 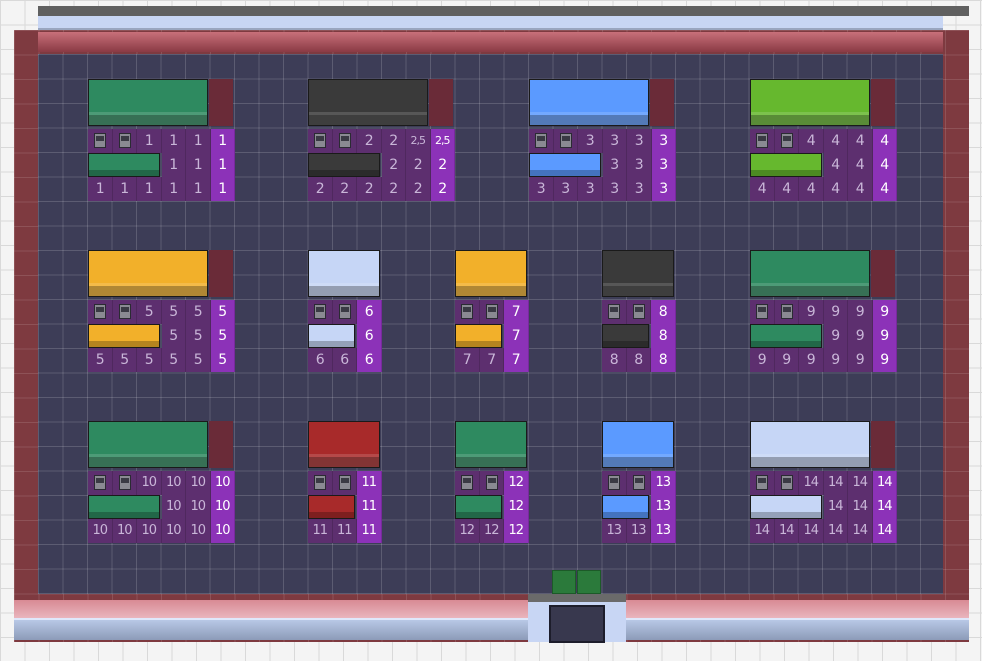 I want to click on tile-label: 2,5, so click(x=442, y=141).